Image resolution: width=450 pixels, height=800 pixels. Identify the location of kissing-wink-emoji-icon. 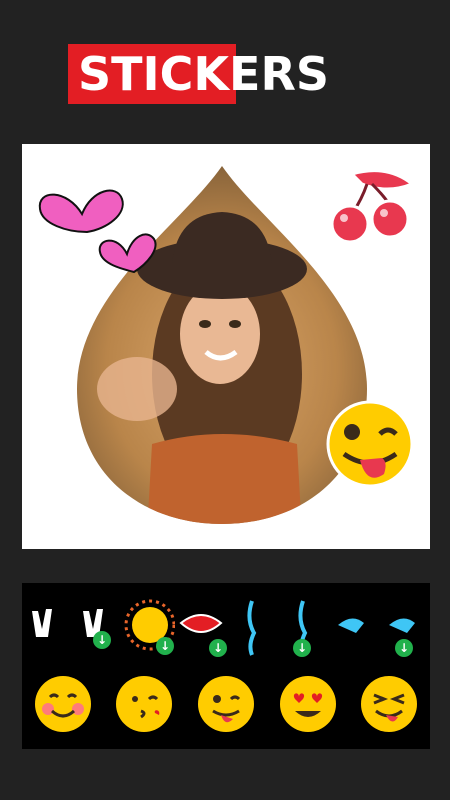
(144, 704).